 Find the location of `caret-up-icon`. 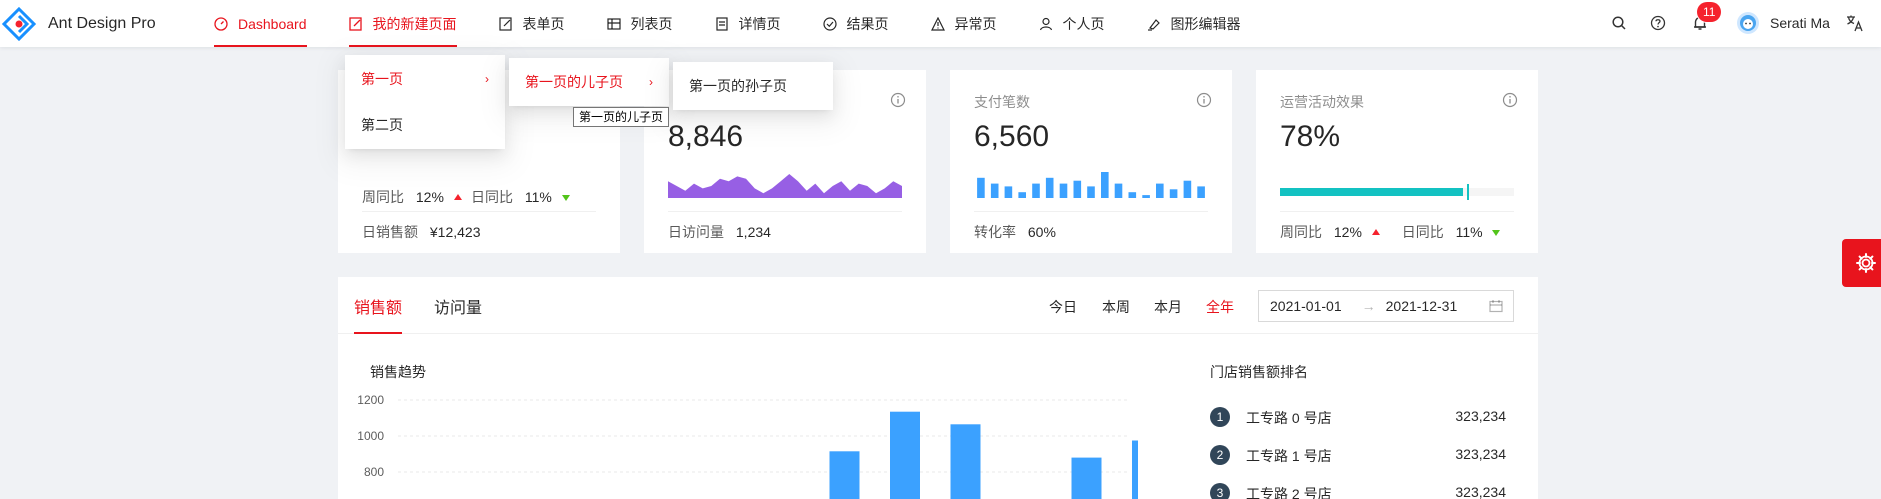

caret-up-icon is located at coordinates (1375, 232).